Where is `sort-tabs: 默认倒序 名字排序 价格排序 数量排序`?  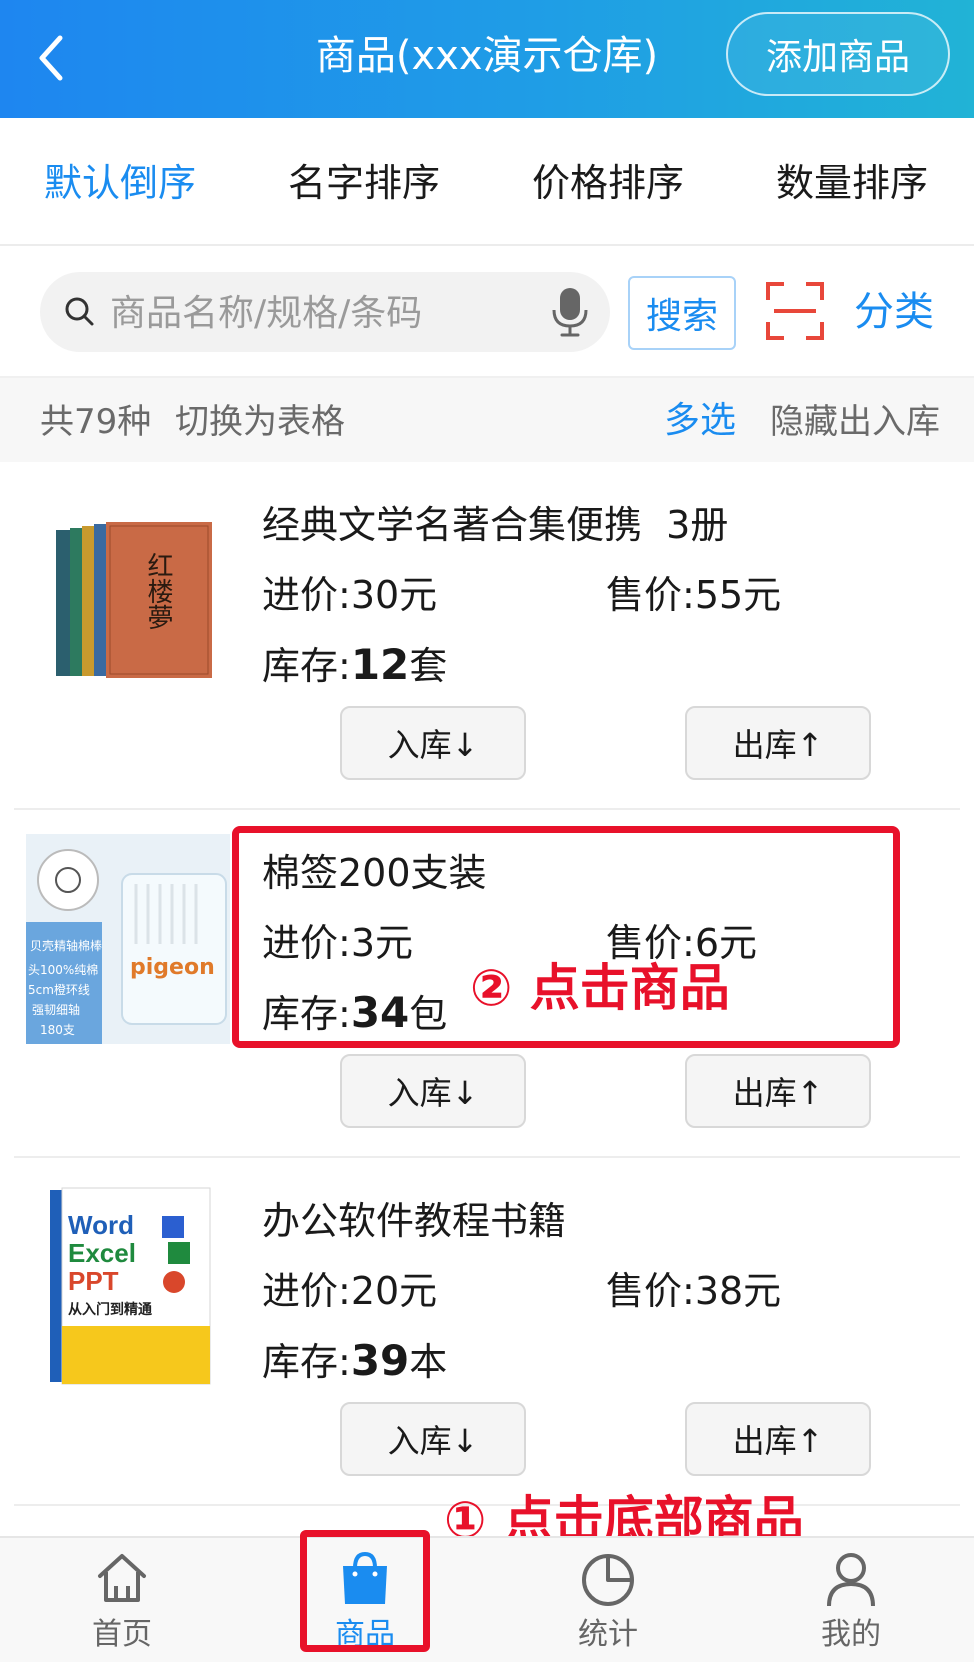 sort-tabs: 默认倒序 名字排序 价格排序 数量排序 is located at coordinates (487, 182).